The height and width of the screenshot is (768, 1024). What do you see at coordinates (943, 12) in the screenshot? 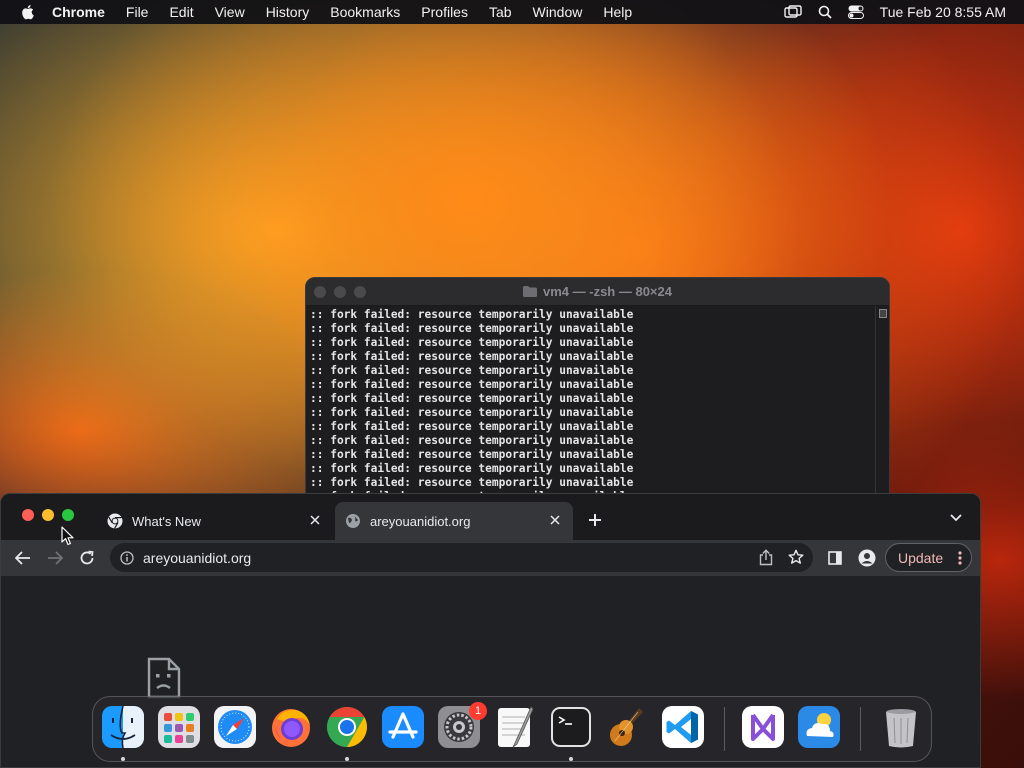
I see `menu-clock: Tue Feb 20 8:55 AM` at bounding box center [943, 12].